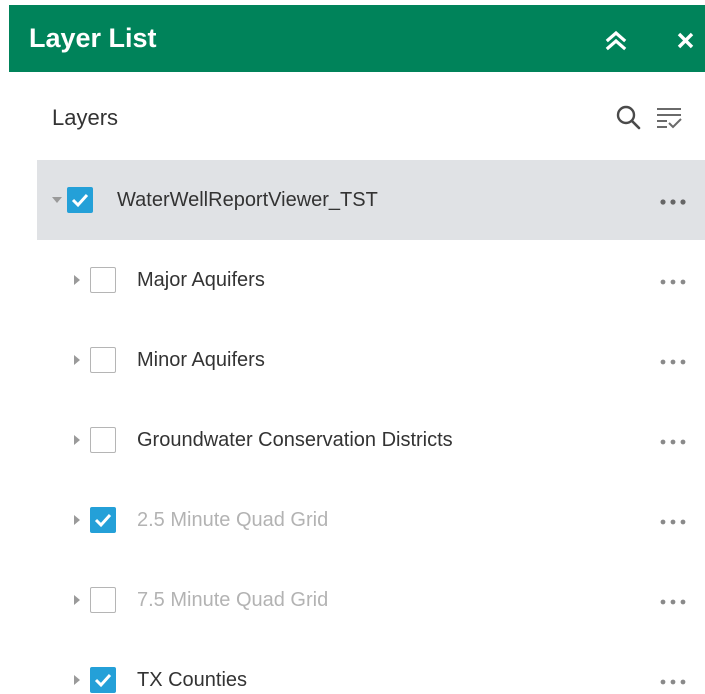 Image resolution: width=705 pixels, height=694 pixels. I want to click on layer-row-2-5-minute-quad-grid: 2.5 Minute Quad Grid, so click(371, 520).